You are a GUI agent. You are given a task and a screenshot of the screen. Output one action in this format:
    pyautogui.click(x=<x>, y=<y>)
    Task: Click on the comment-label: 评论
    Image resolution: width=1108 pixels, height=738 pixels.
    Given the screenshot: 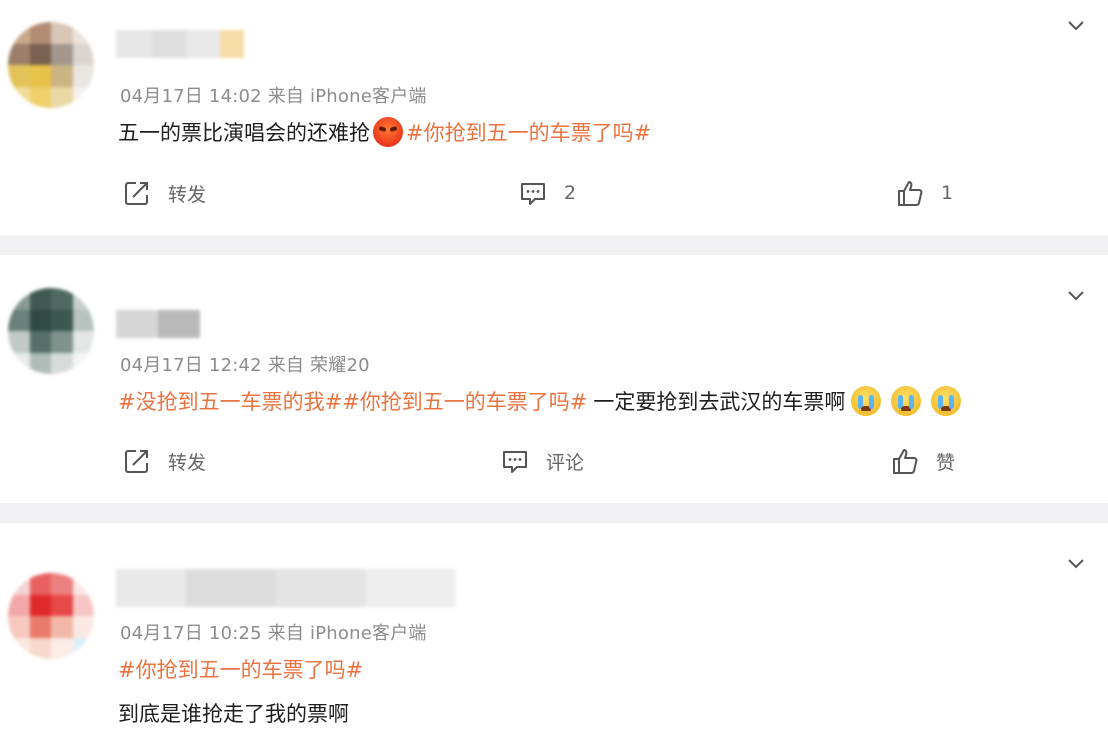 What is the action you would take?
    pyautogui.click(x=565, y=462)
    